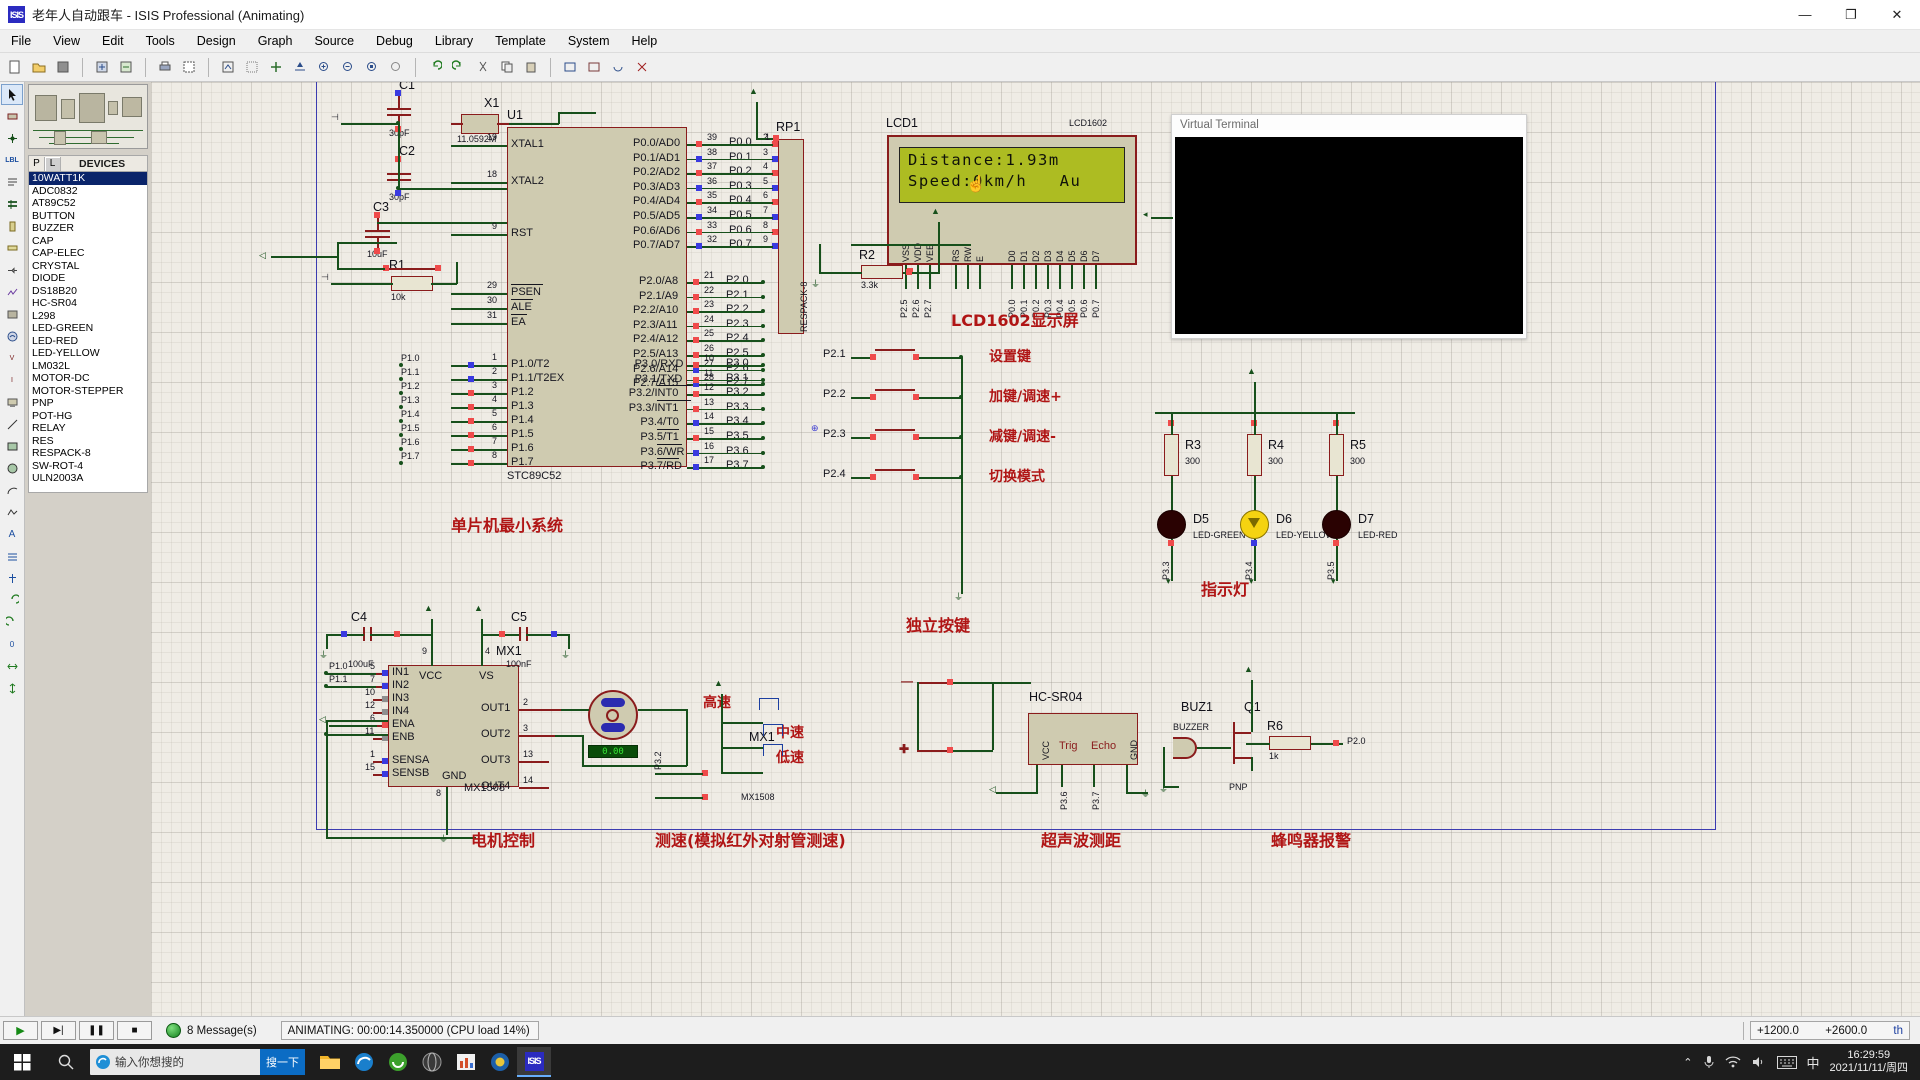 This screenshot has height=1080, width=1920. What do you see at coordinates (12, 204) in the screenshot?
I see `bus-mode-icon` at bounding box center [12, 204].